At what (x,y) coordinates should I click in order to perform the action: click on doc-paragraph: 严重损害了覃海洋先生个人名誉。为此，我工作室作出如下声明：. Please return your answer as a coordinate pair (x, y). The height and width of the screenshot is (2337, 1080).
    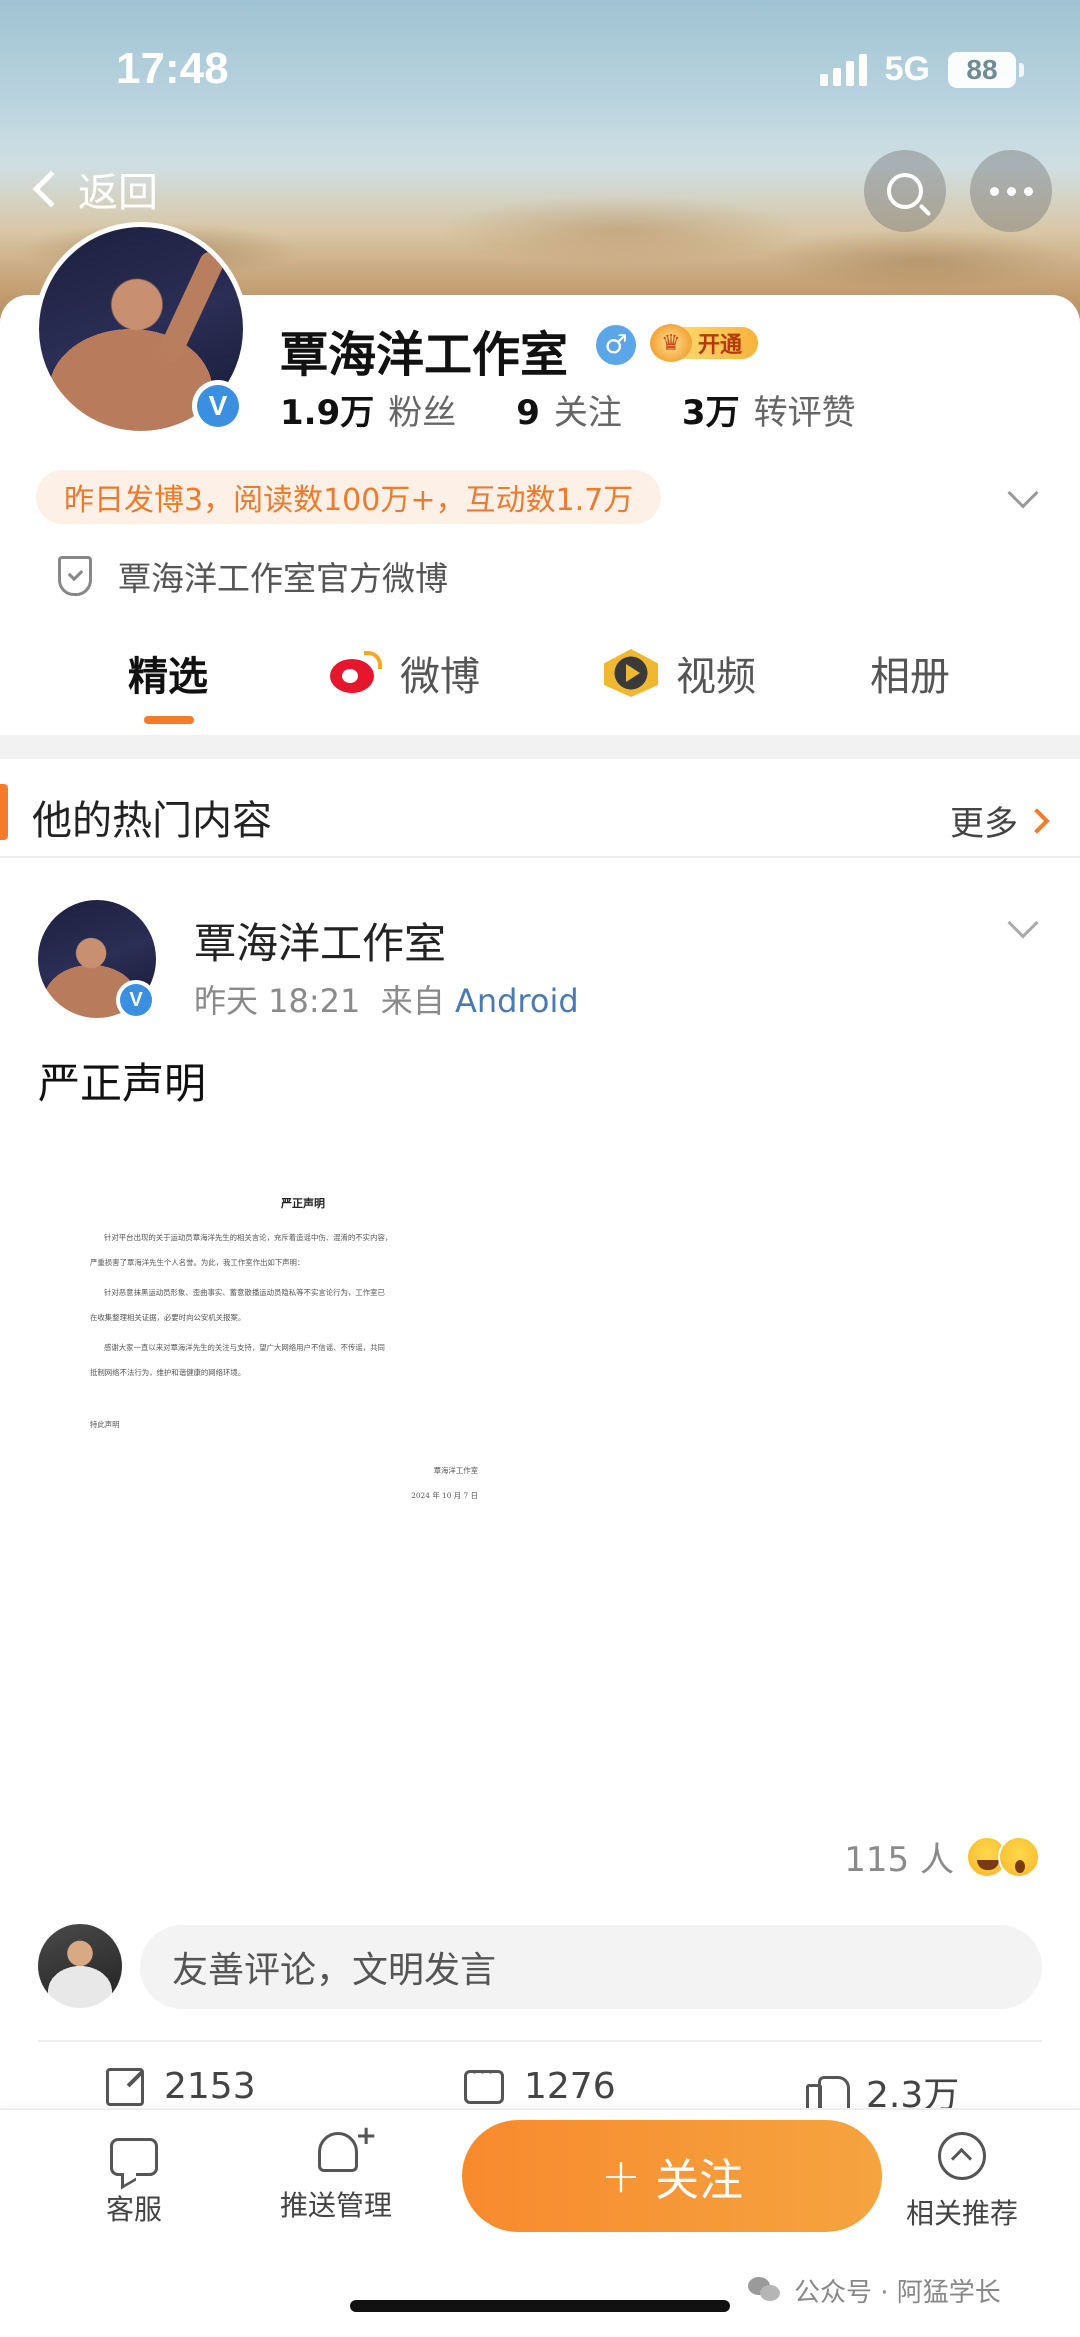
    Looking at the image, I should click on (197, 1262).